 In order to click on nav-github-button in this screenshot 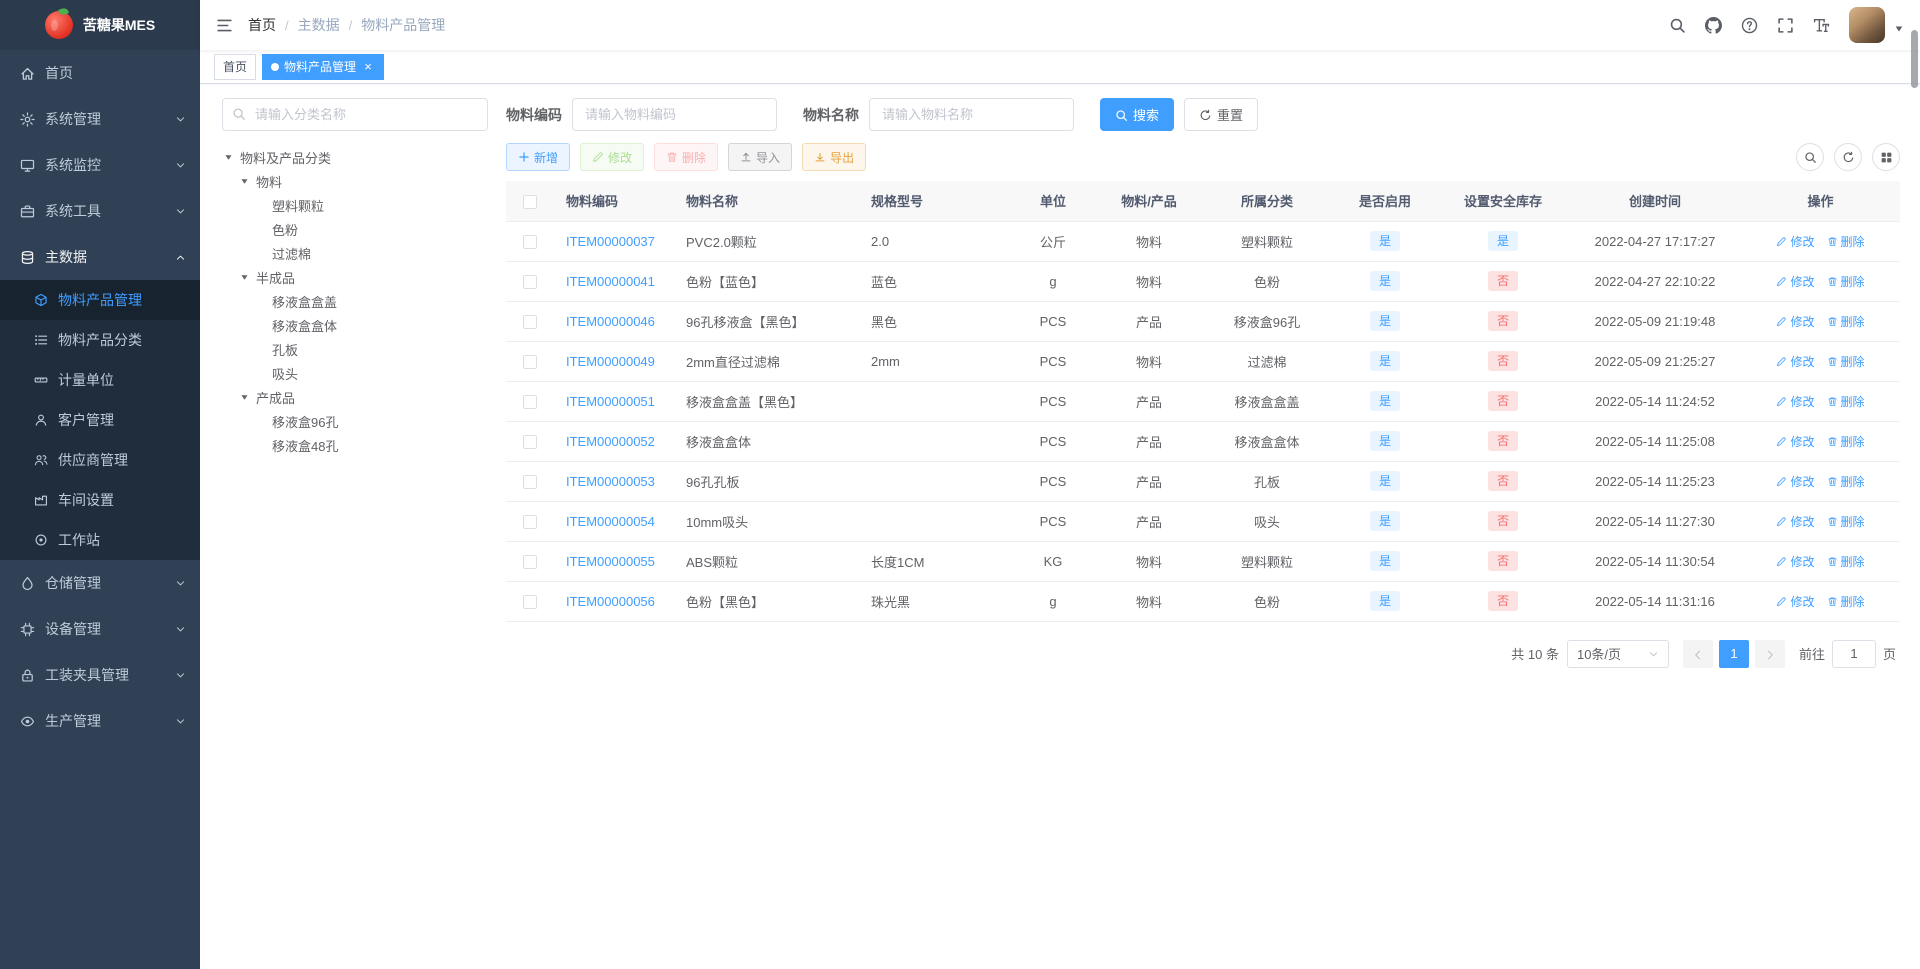, I will do `click(1713, 25)`.